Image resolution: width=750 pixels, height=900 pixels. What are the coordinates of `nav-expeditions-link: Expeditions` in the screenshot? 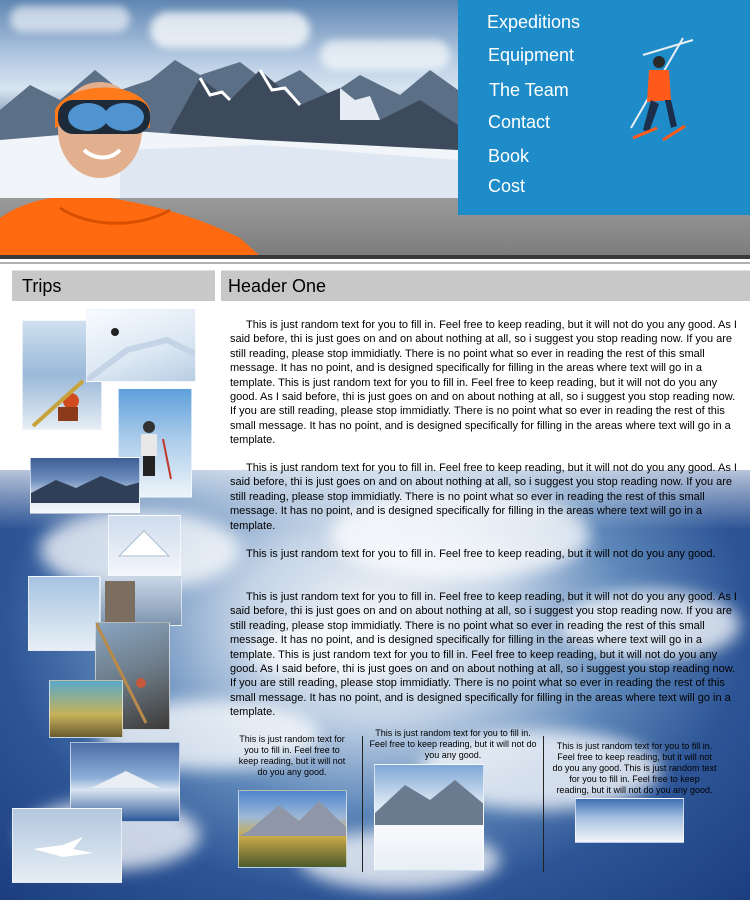 It's located at (533, 22).